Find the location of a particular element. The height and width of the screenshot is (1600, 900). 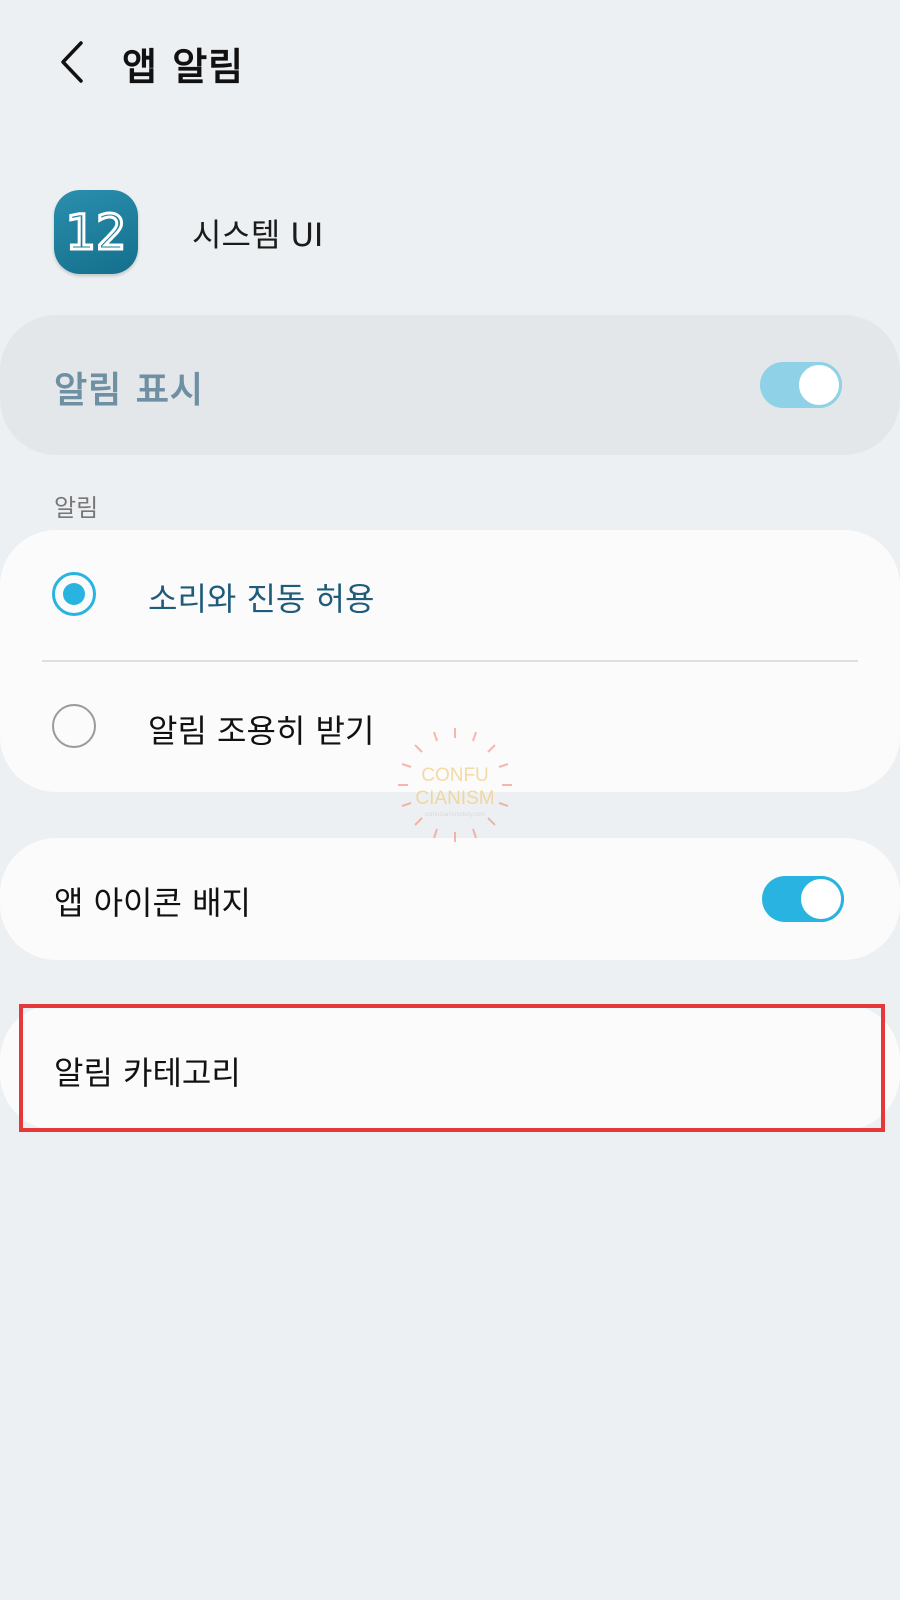

app-info-row: 12 시스템 UI is located at coordinates (450, 233).